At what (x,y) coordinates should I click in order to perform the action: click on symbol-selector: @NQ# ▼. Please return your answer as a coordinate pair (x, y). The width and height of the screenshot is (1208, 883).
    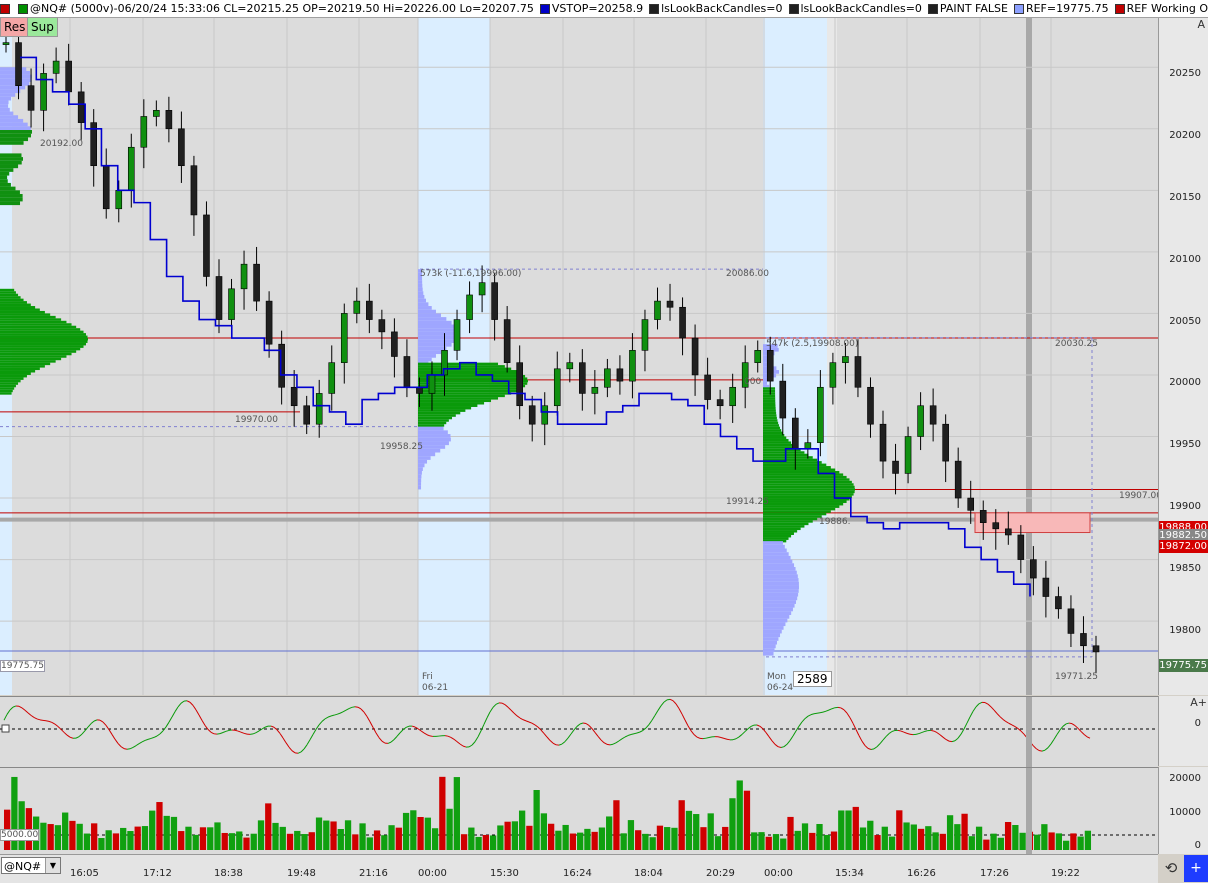
    Looking at the image, I should click on (31, 865).